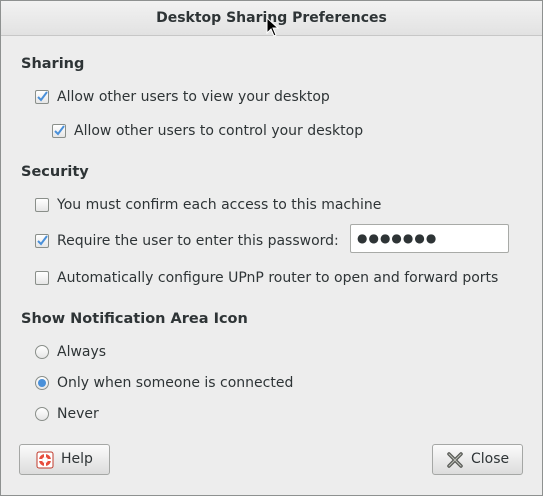 The image size is (543, 496). Describe the element at coordinates (198, 241) in the screenshot. I see `require-password-label: Require the user to enter this password:` at that location.